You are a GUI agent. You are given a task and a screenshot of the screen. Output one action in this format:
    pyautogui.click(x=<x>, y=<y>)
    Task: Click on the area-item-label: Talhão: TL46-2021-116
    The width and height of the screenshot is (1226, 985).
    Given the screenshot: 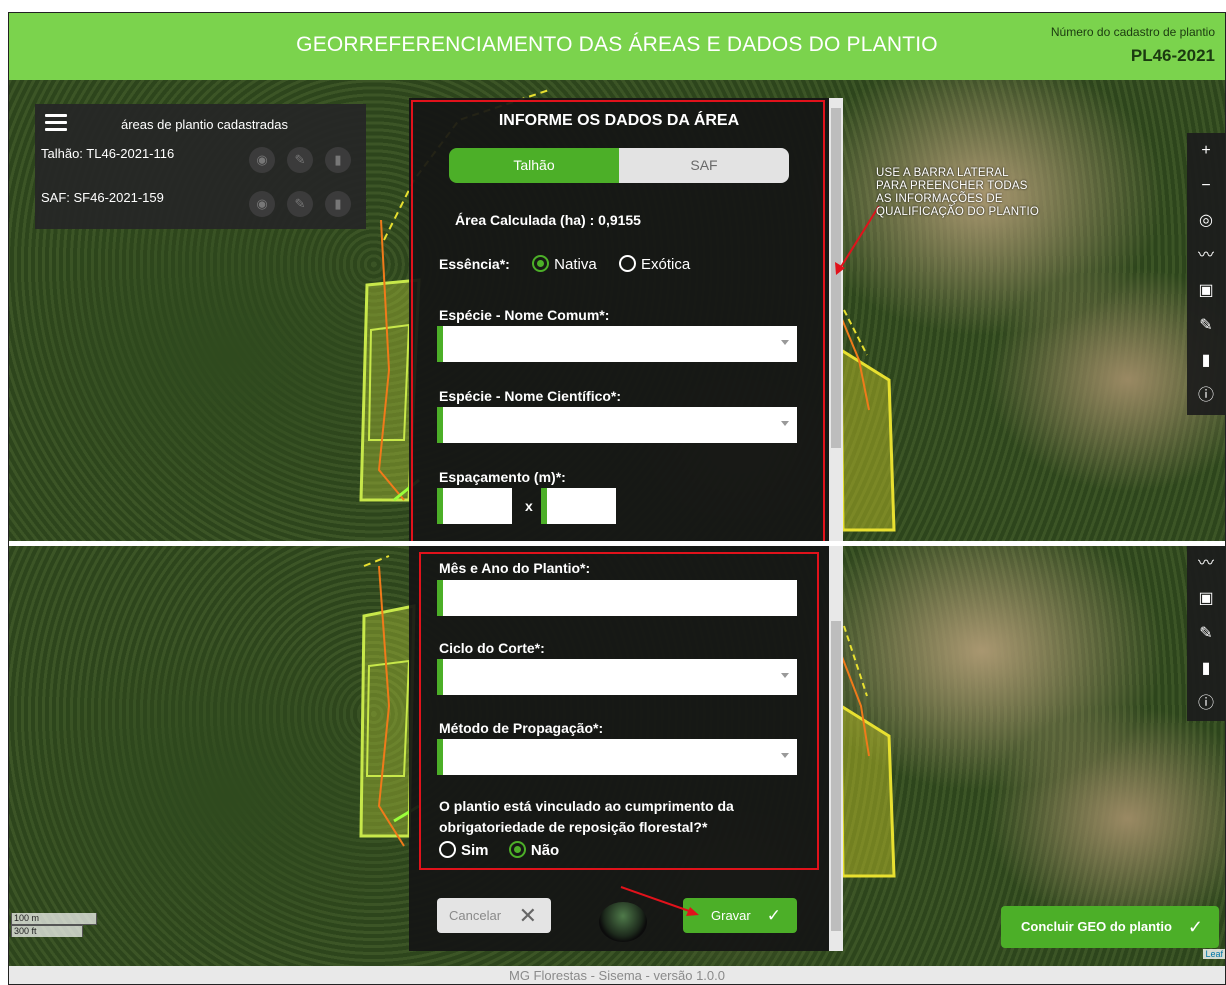 What is the action you would take?
    pyautogui.click(x=107, y=153)
    